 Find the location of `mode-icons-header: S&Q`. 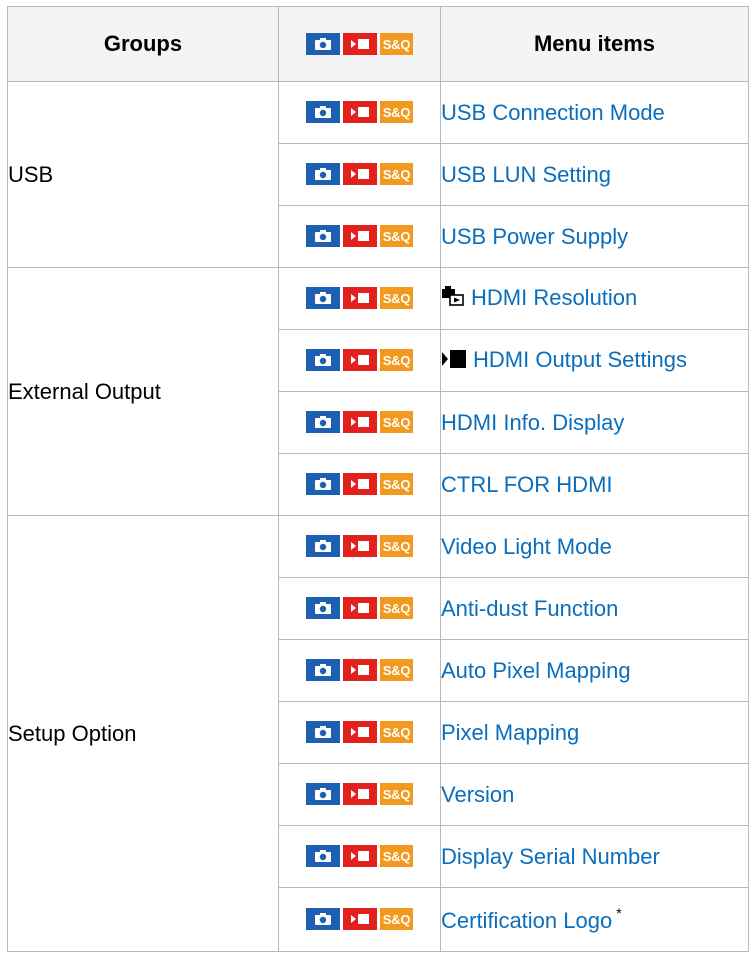

mode-icons-header: S&Q is located at coordinates (359, 44).